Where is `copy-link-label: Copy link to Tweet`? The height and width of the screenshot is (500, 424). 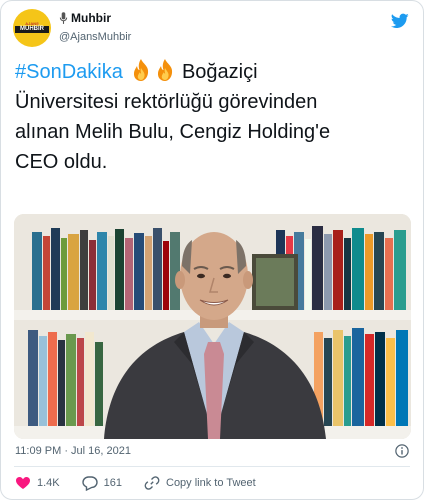 copy-link-label: Copy link to Tweet is located at coordinates (211, 483).